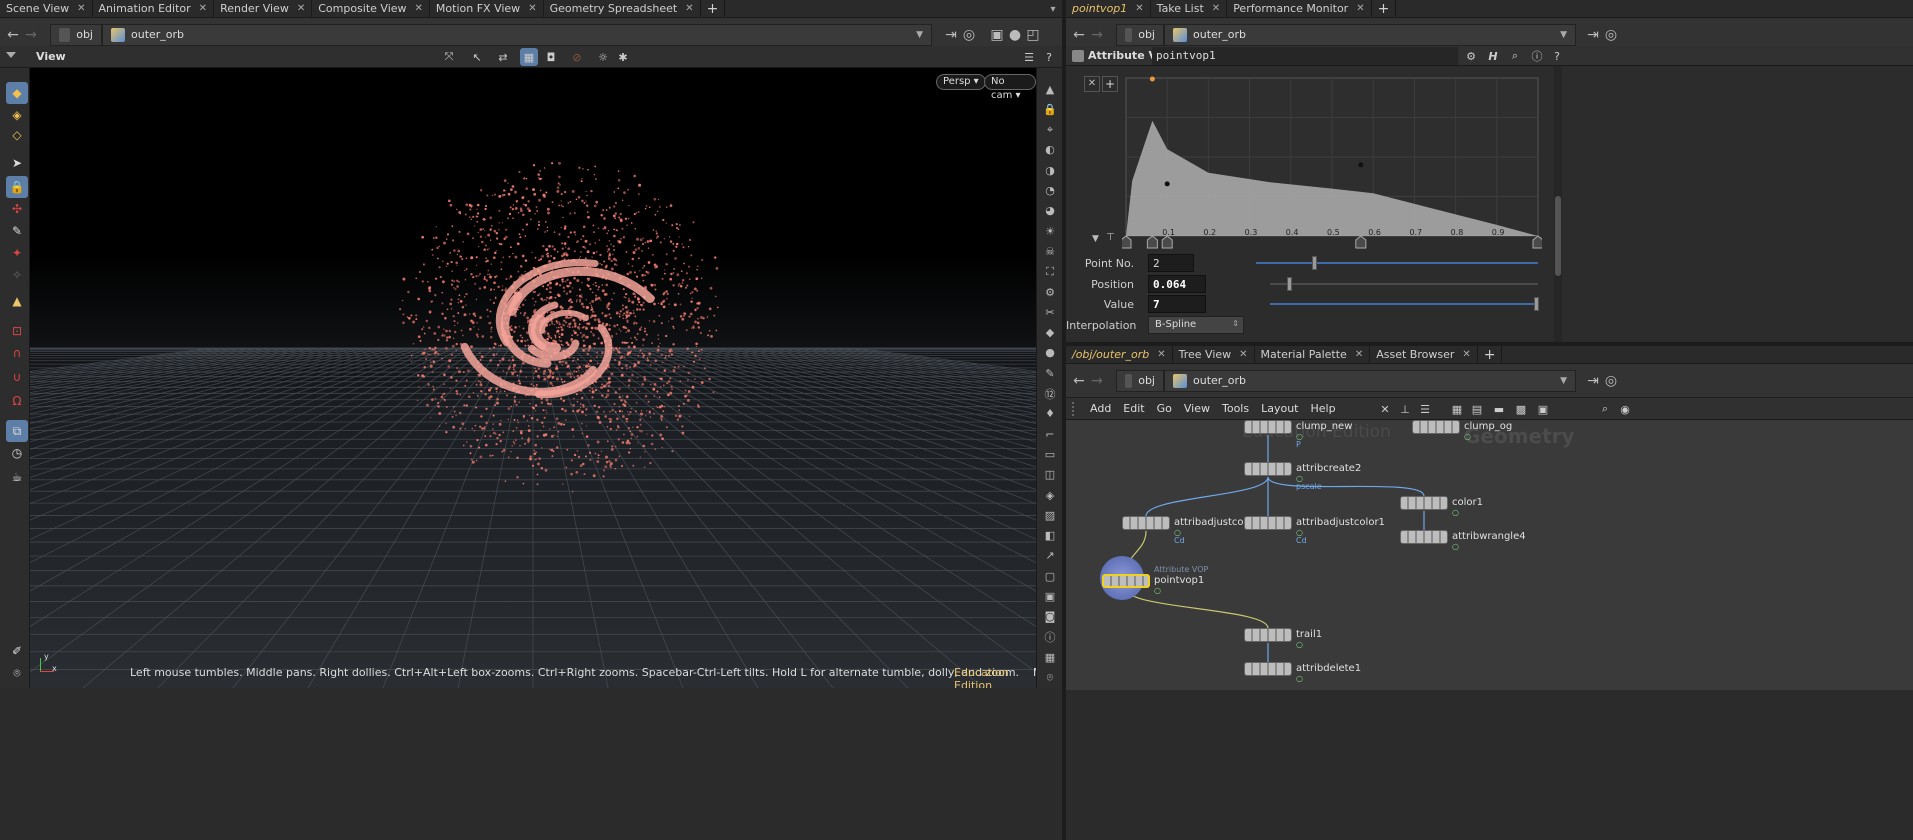 This screenshot has width=1913, height=840. I want to click on point-no-slider-handle, so click(1315, 263).